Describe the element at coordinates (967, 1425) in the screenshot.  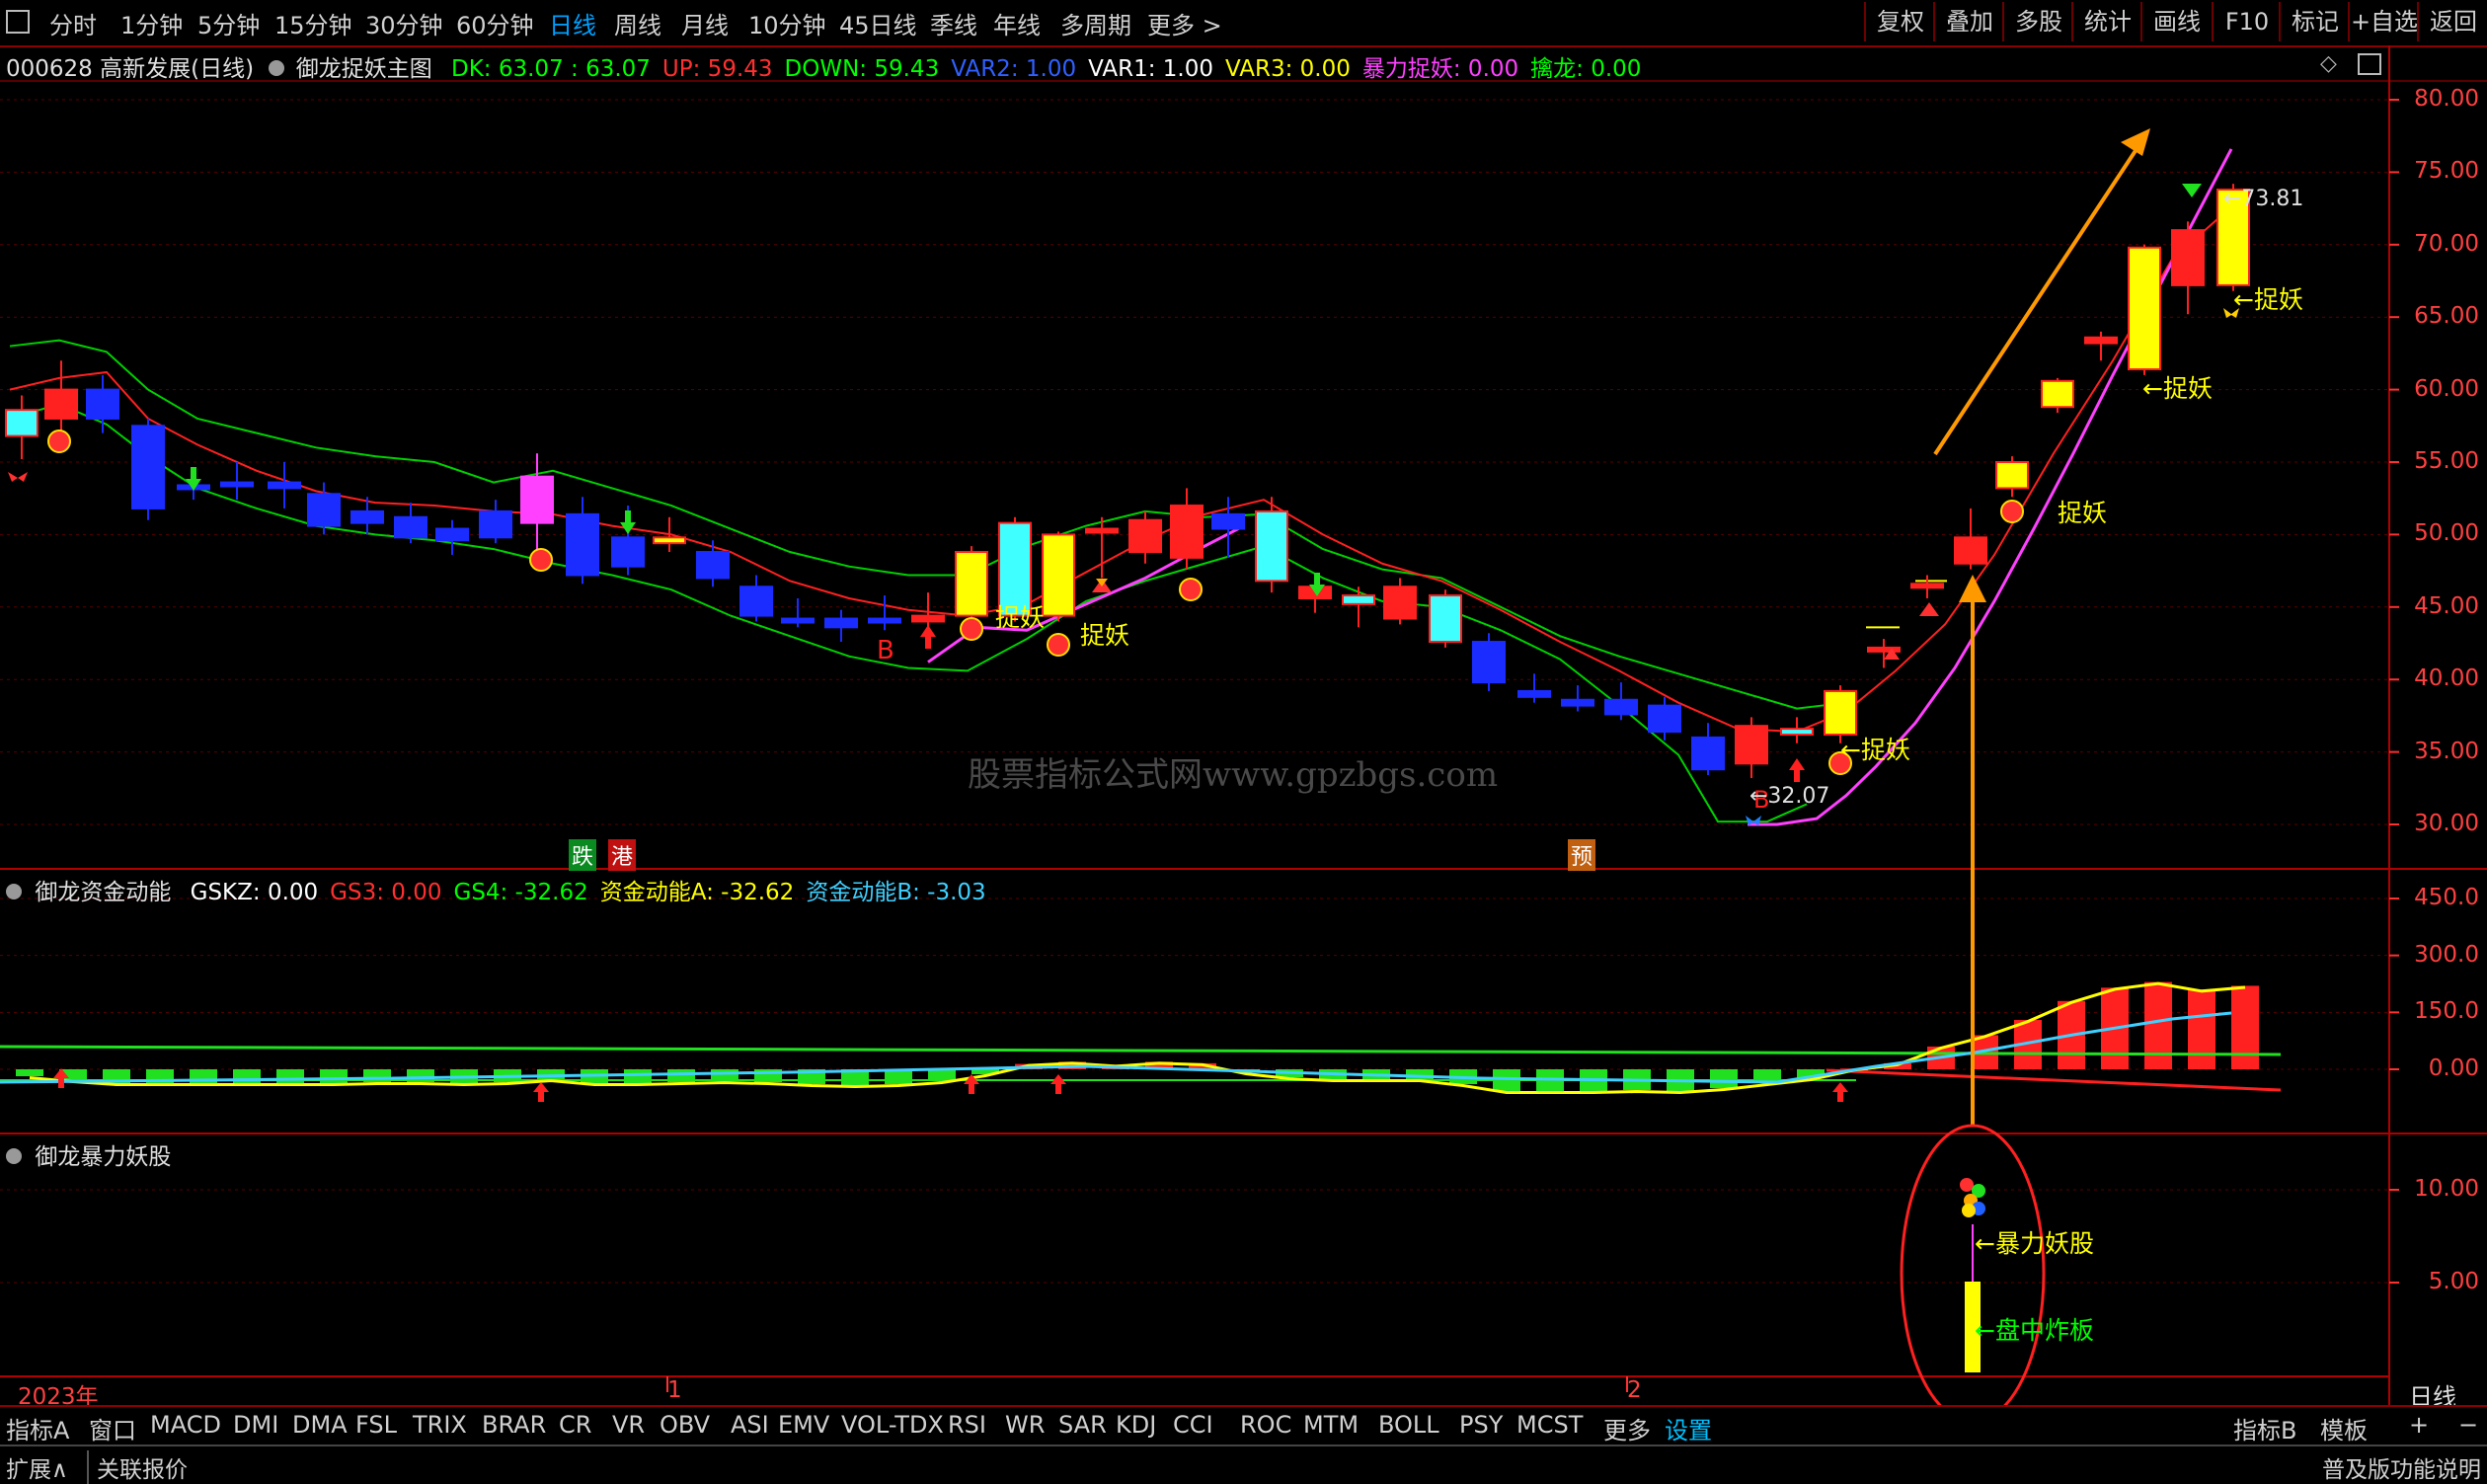
I see `indicator-tab-14: RSI` at that location.